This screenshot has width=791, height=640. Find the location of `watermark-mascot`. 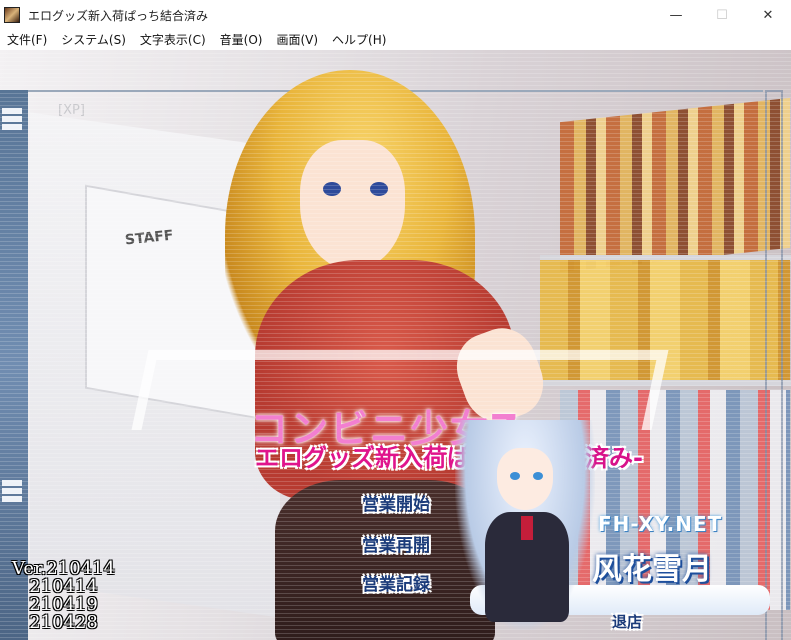

watermark-mascot is located at coordinates (525, 530).